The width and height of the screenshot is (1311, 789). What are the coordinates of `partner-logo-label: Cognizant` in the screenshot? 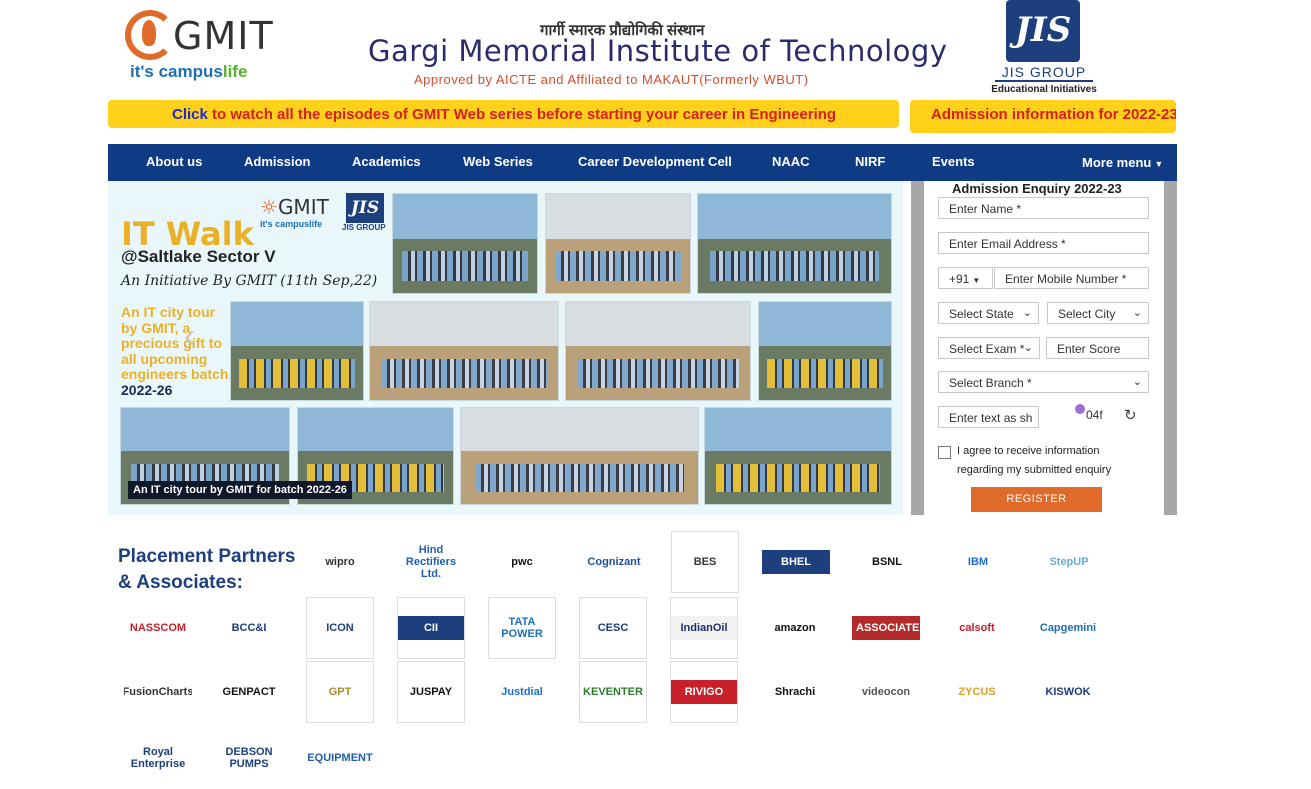 It's located at (614, 562).